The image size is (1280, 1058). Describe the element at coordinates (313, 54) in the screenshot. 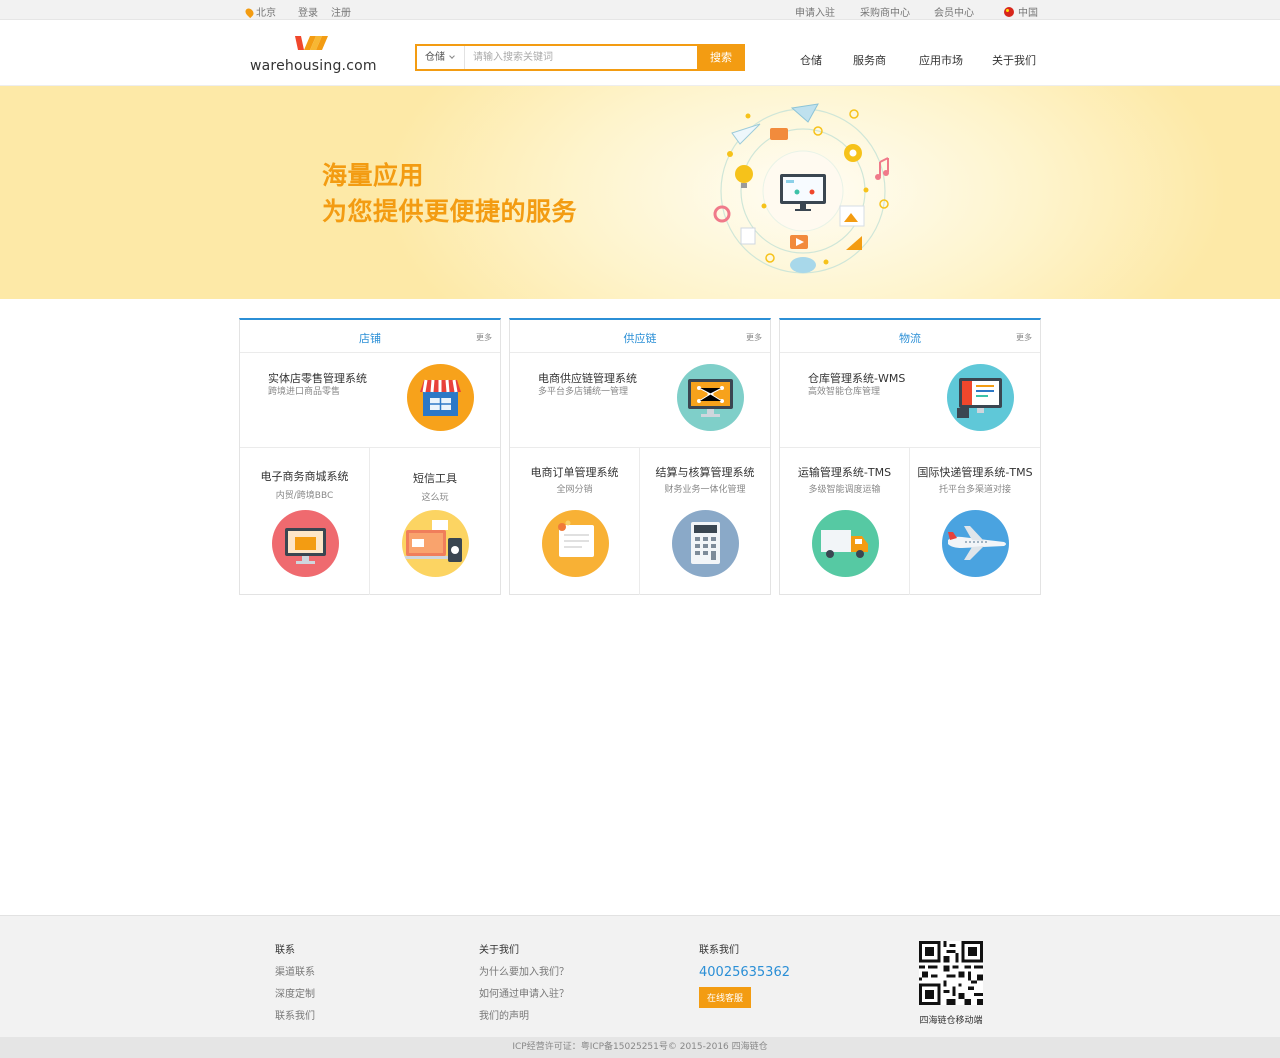

I see `site-logo: warehousing.com` at that location.